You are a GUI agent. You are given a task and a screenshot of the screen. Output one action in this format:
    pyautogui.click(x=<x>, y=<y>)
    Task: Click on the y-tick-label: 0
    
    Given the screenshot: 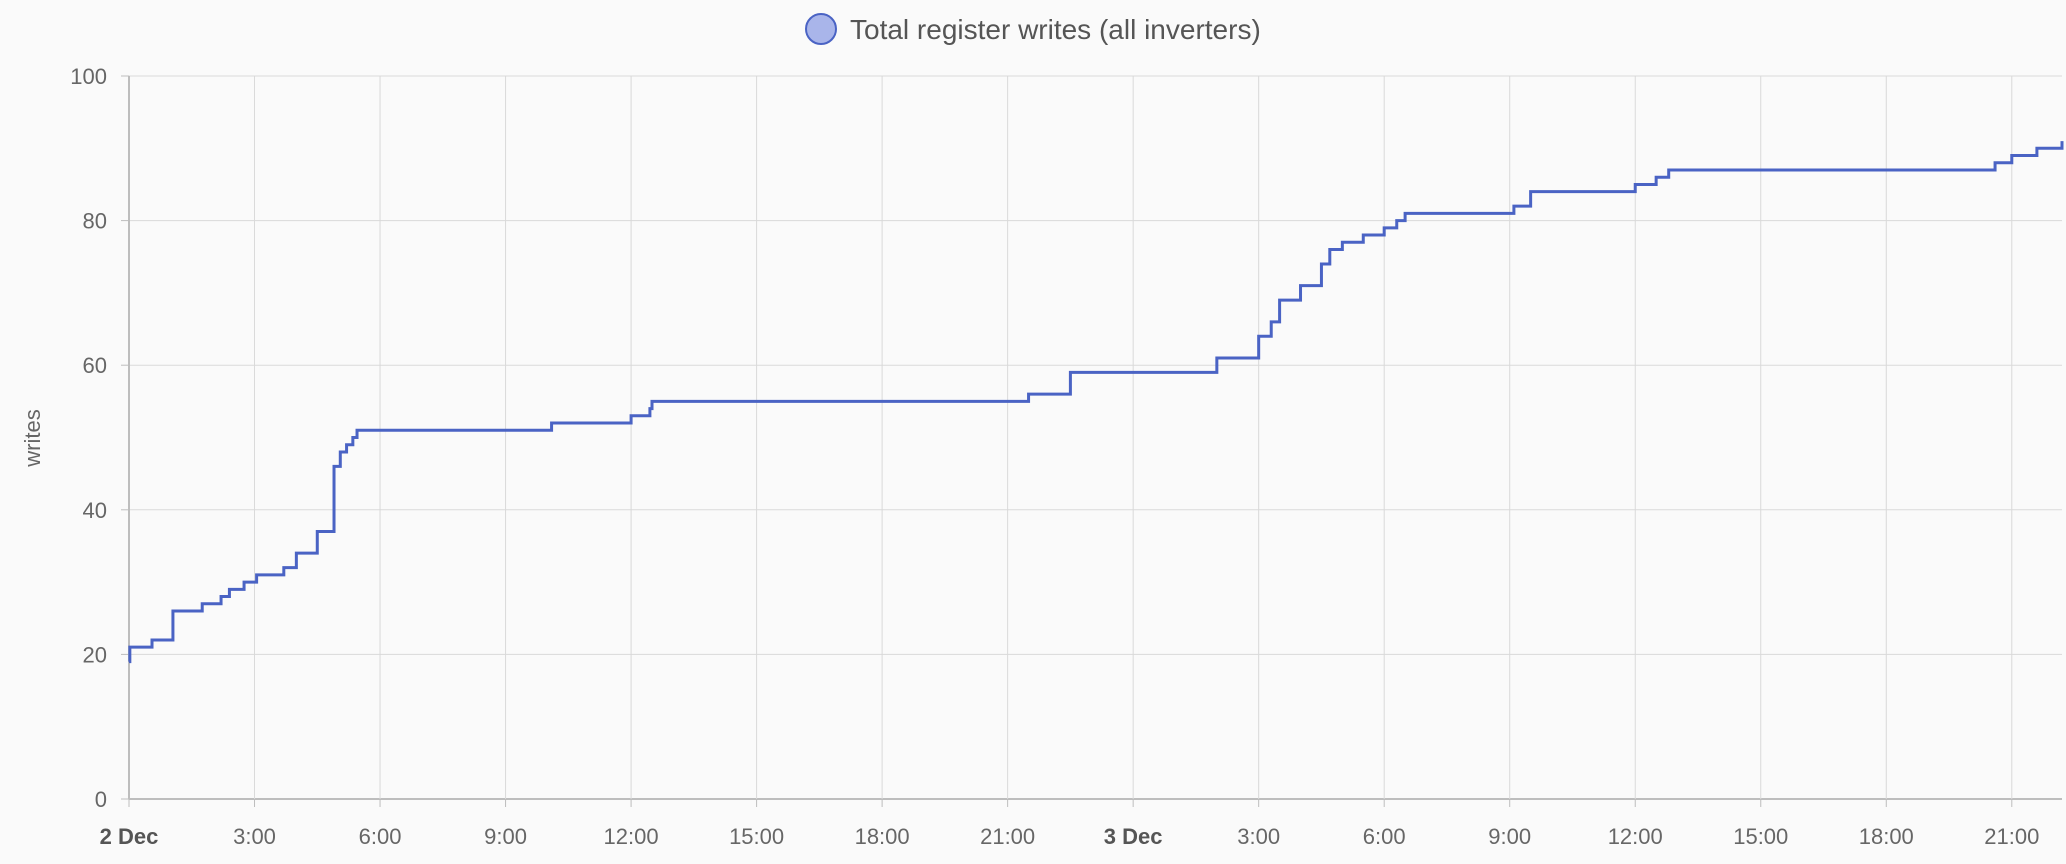 What is the action you would take?
    pyautogui.click(x=101, y=799)
    